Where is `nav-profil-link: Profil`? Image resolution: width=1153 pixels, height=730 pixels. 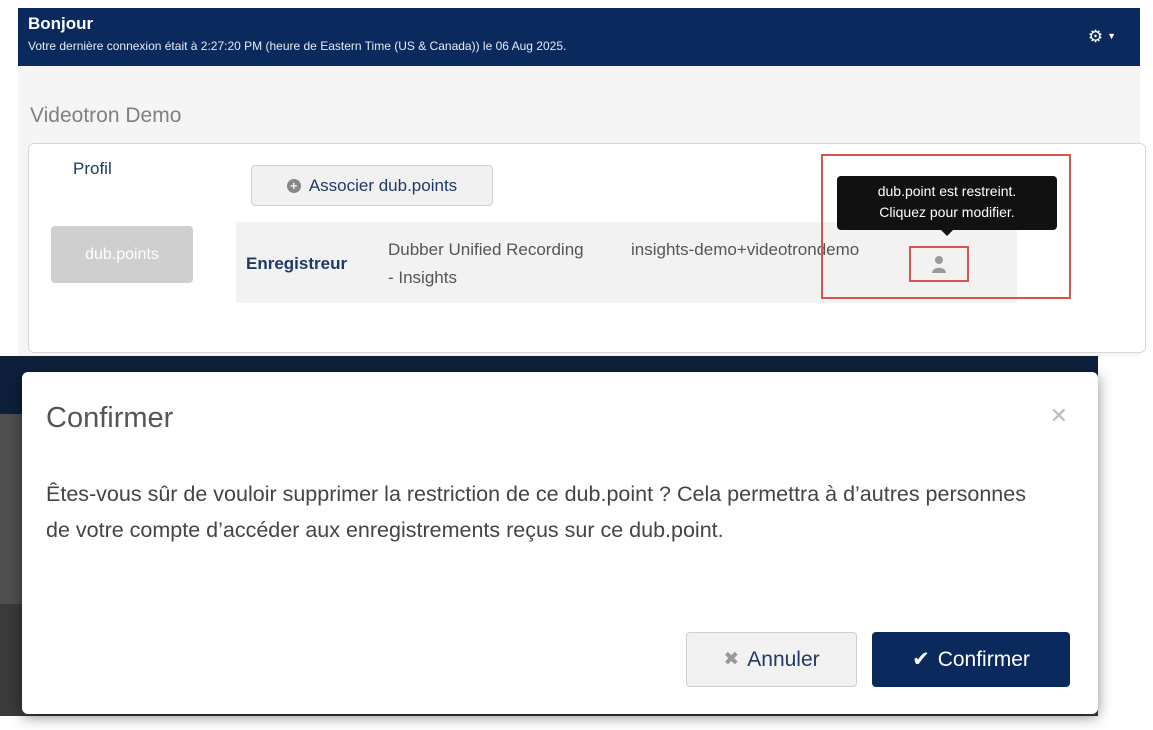 nav-profil-link: Profil is located at coordinates (92, 169).